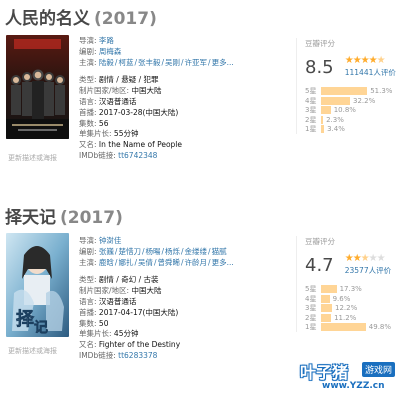  What do you see at coordinates (368, 270) in the screenshot?
I see `rating-votes-link: 23577人评价` at bounding box center [368, 270].